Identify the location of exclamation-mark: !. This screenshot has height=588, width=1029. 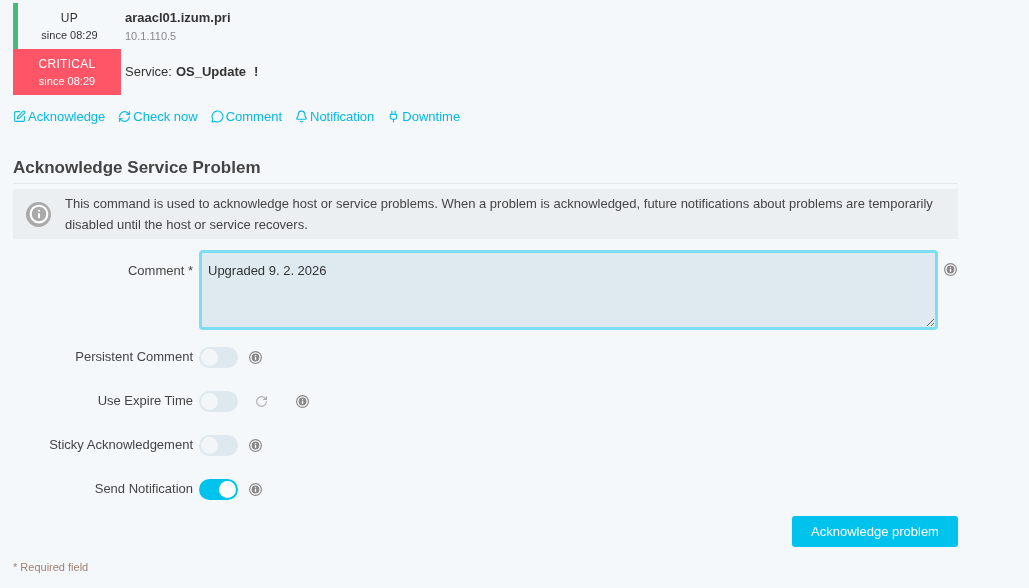
(256, 72).